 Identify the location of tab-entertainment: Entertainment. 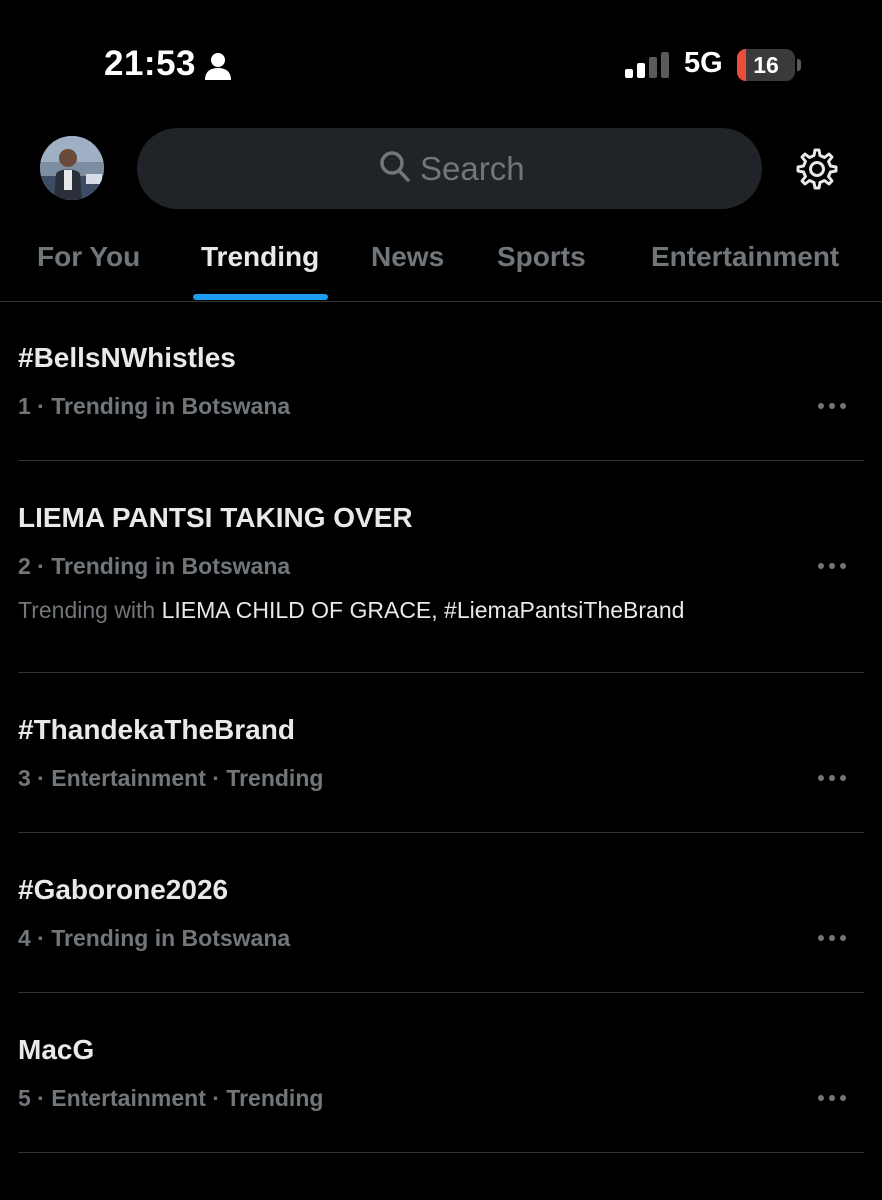
(745, 257).